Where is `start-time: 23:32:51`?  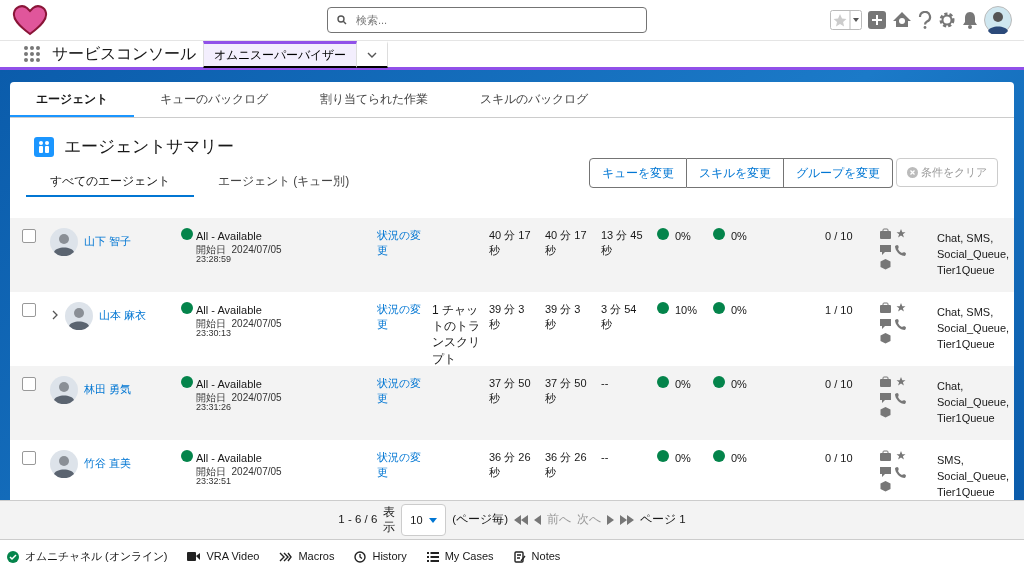
start-time: 23:32:51 is located at coordinates (214, 481).